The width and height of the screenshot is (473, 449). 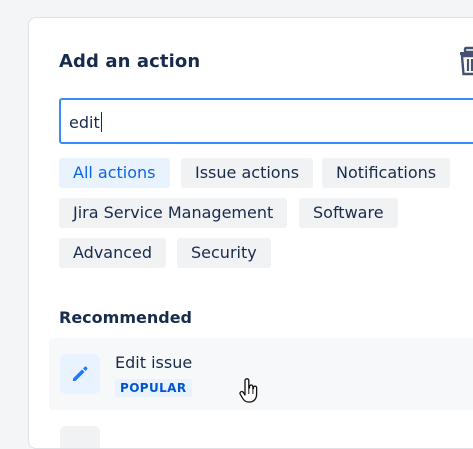 I want to click on filter-advanced: Advanced, so click(x=113, y=253).